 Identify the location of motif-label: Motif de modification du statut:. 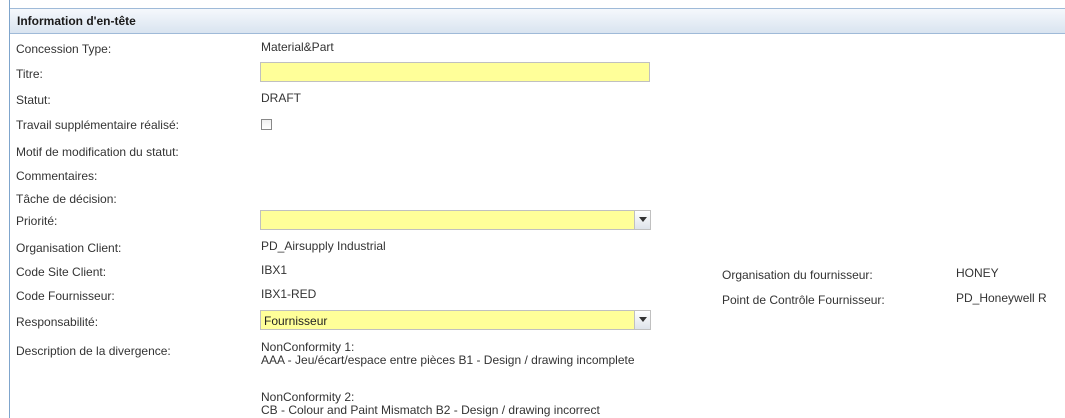
(97, 152).